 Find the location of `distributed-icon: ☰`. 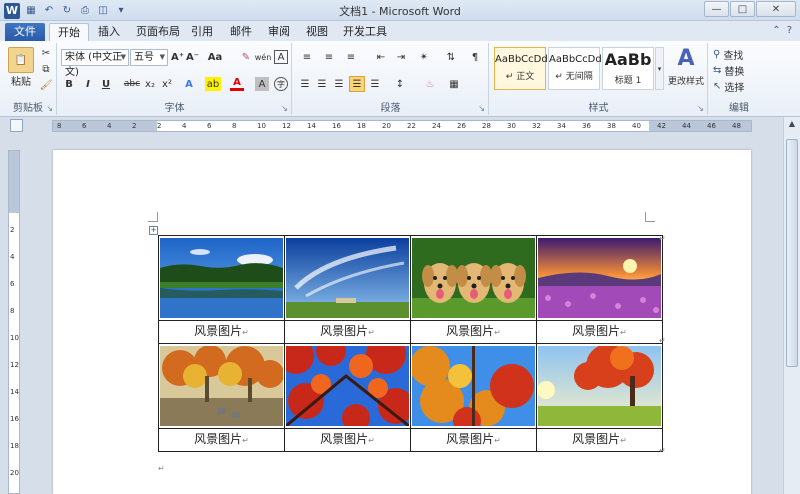

distributed-icon: ☰ is located at coordinates (375, 84).